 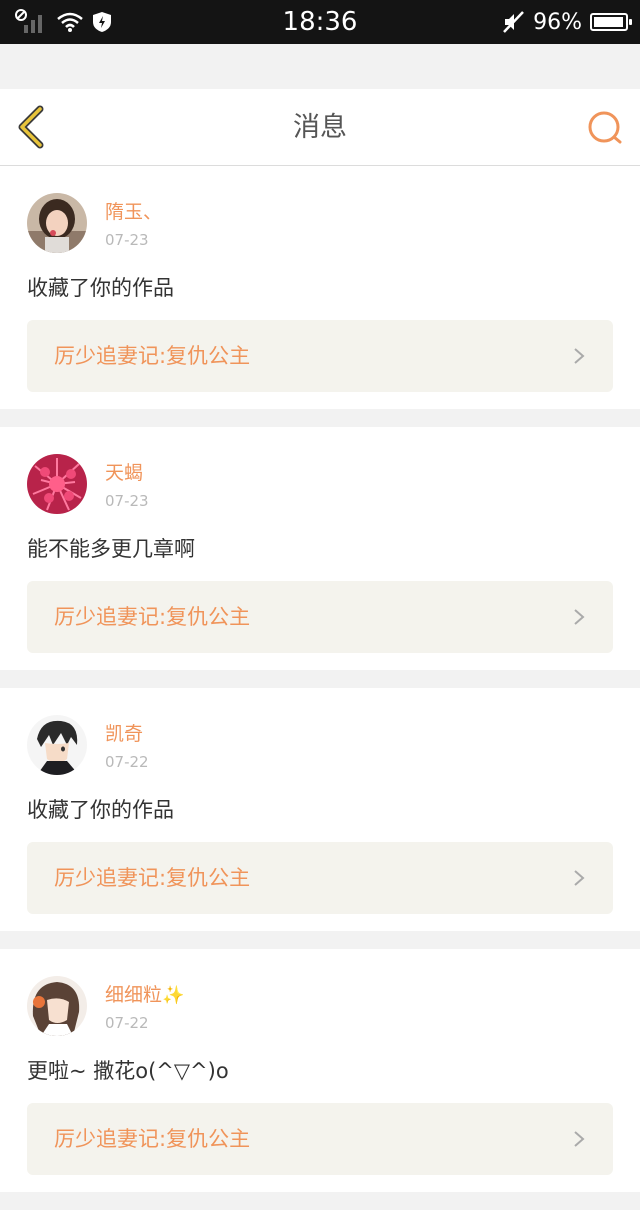 What do you see at coordinates (111, 549) in the screenshot?
I see `message-content: 能不能多更几章啊` at bounding box center [111, 549].